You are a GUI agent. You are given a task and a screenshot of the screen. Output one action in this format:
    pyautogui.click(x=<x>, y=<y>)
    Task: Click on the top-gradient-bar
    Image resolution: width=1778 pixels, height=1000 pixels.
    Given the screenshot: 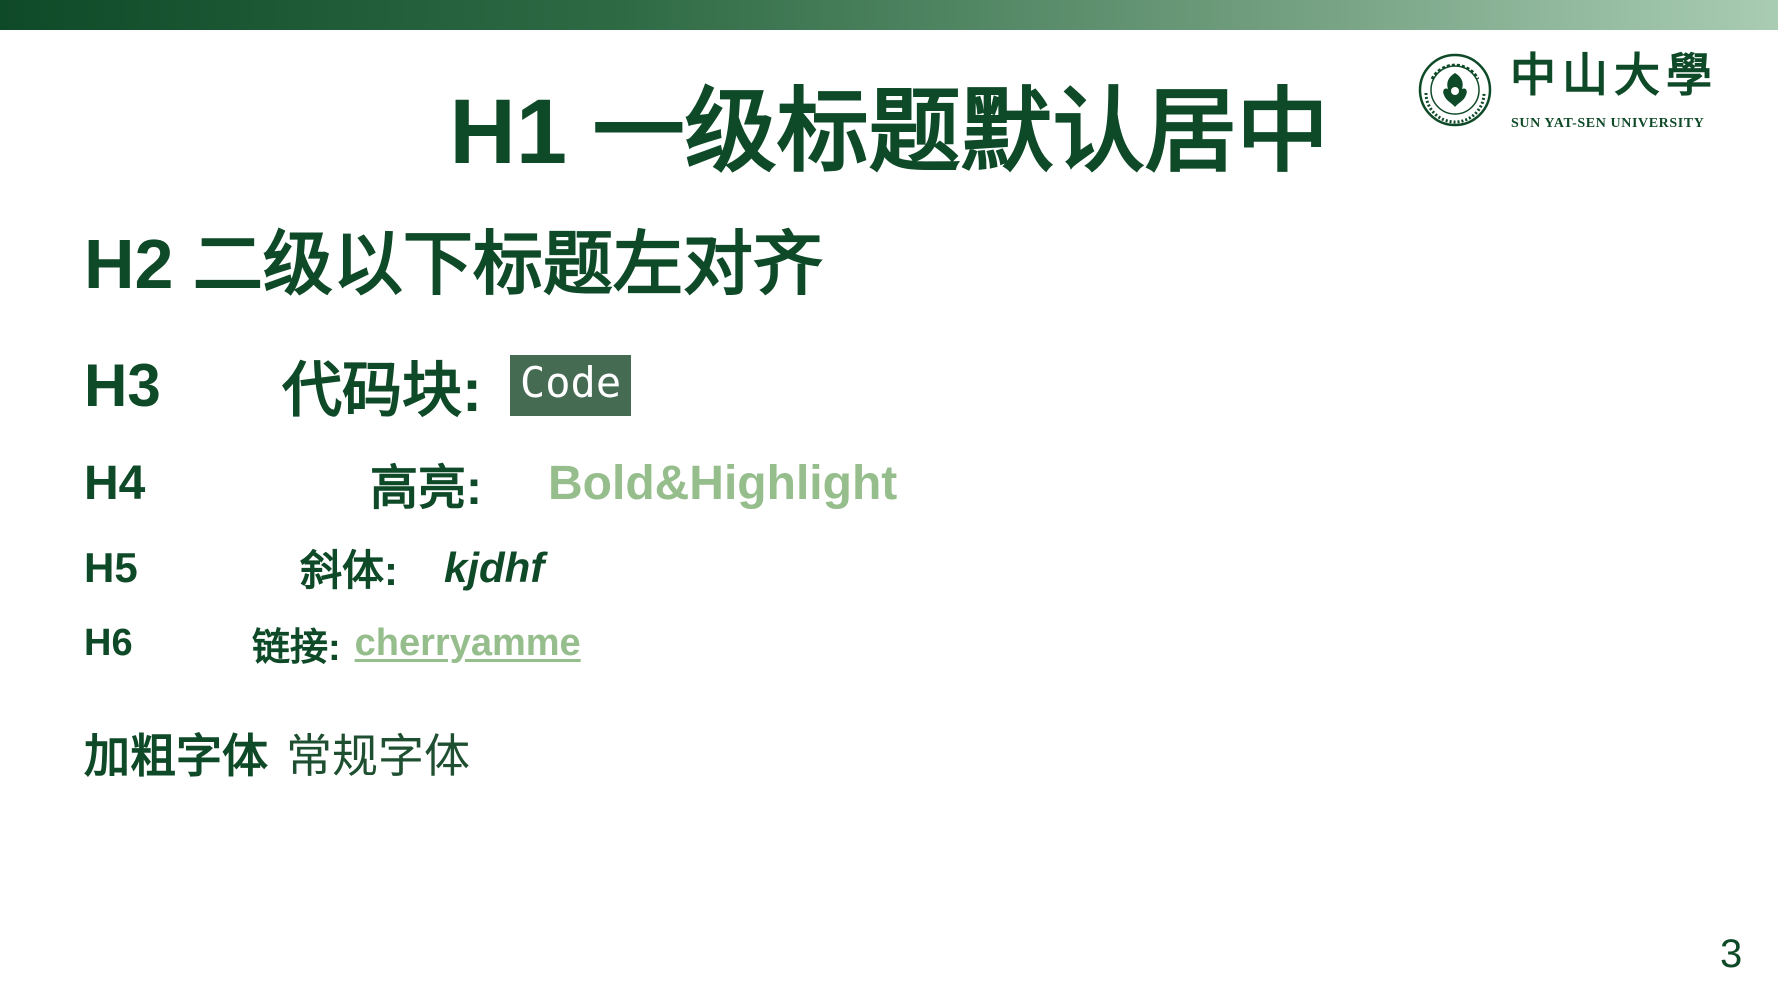 What is the action you would take?
    pyautogui.click(x=889, y=15)
    